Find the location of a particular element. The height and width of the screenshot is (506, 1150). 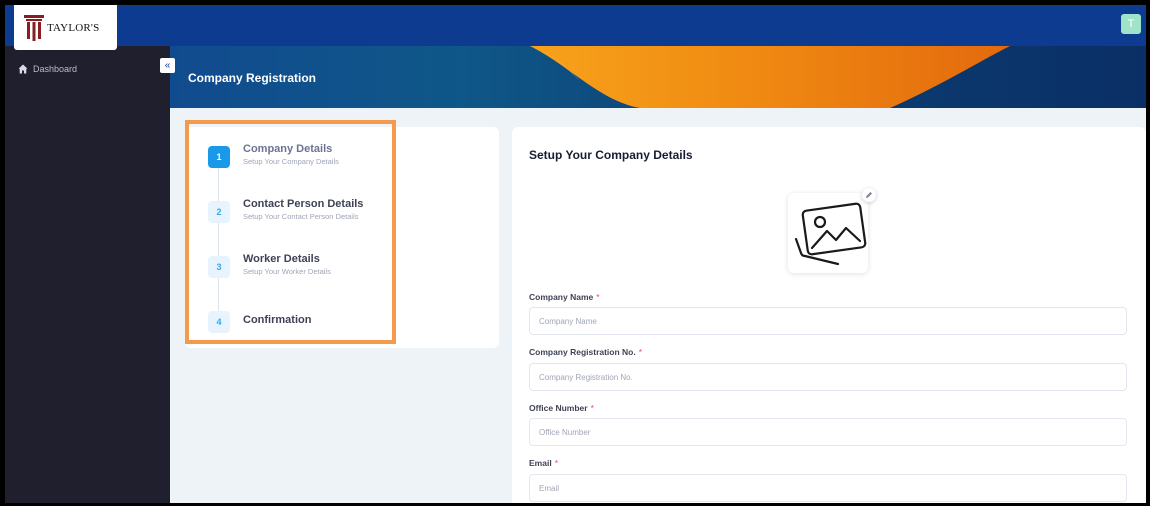

step-confirmation: 4 Confirmation is located at coordinates (259, 320).